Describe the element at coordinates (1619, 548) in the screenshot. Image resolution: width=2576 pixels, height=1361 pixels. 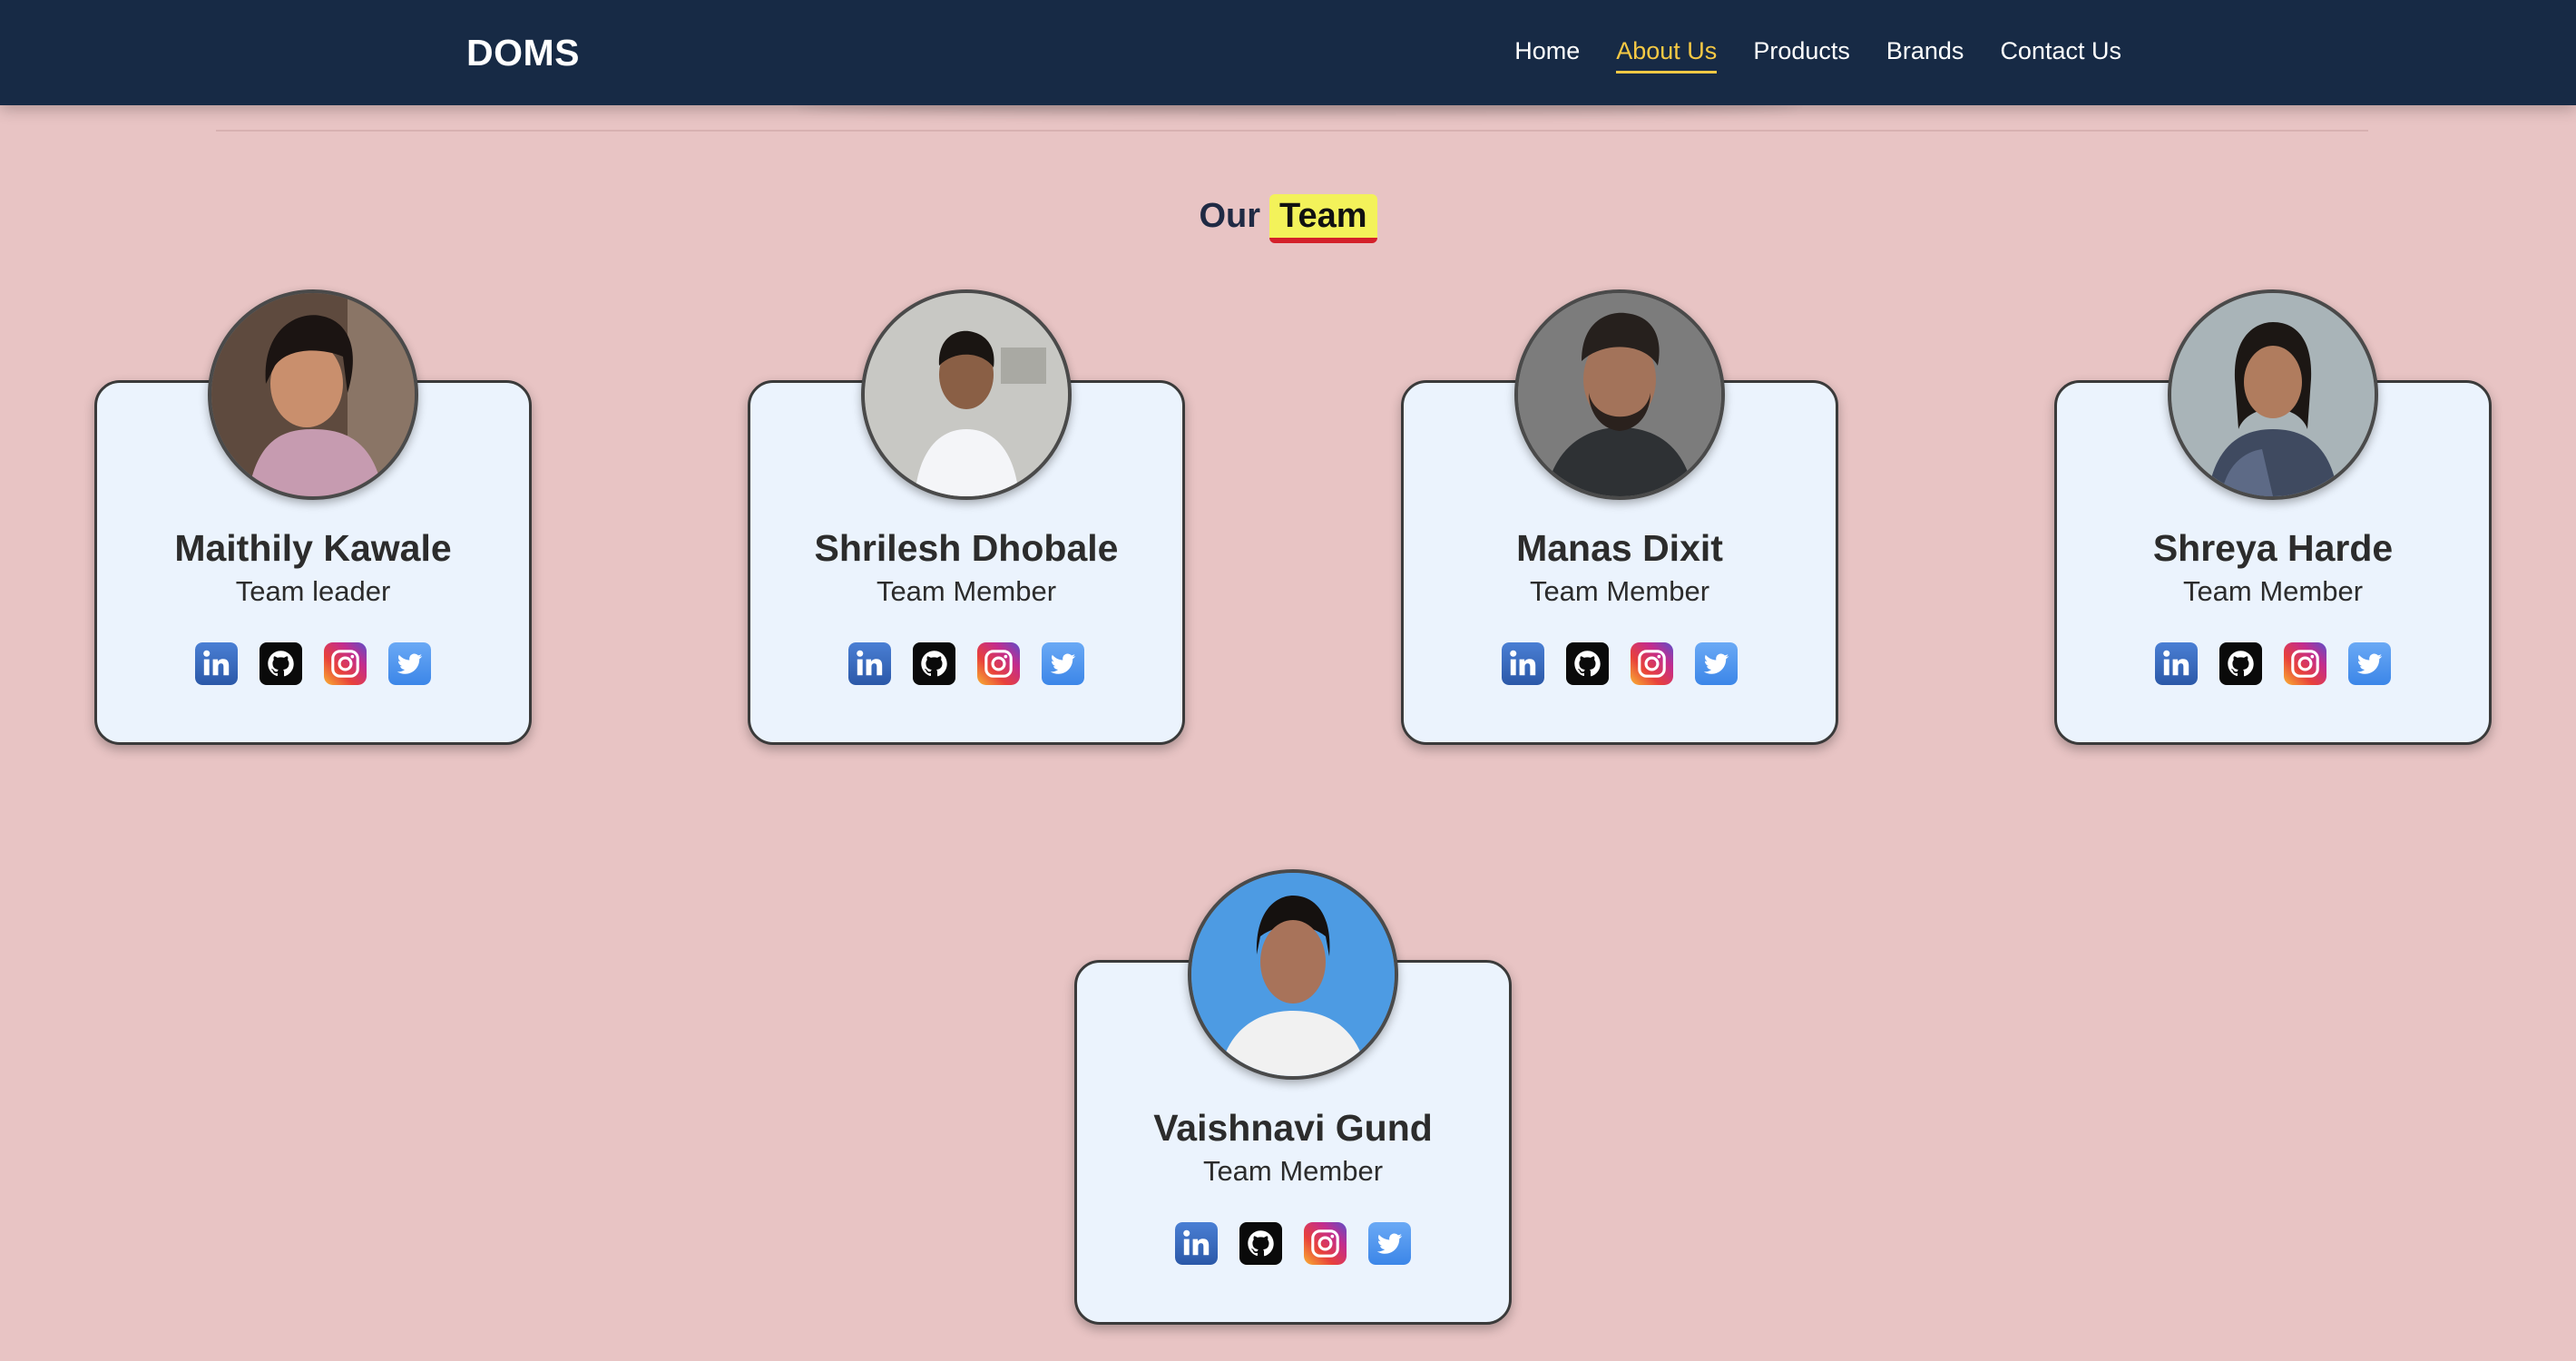
I see `member-name: Manas Dixit` at that location.